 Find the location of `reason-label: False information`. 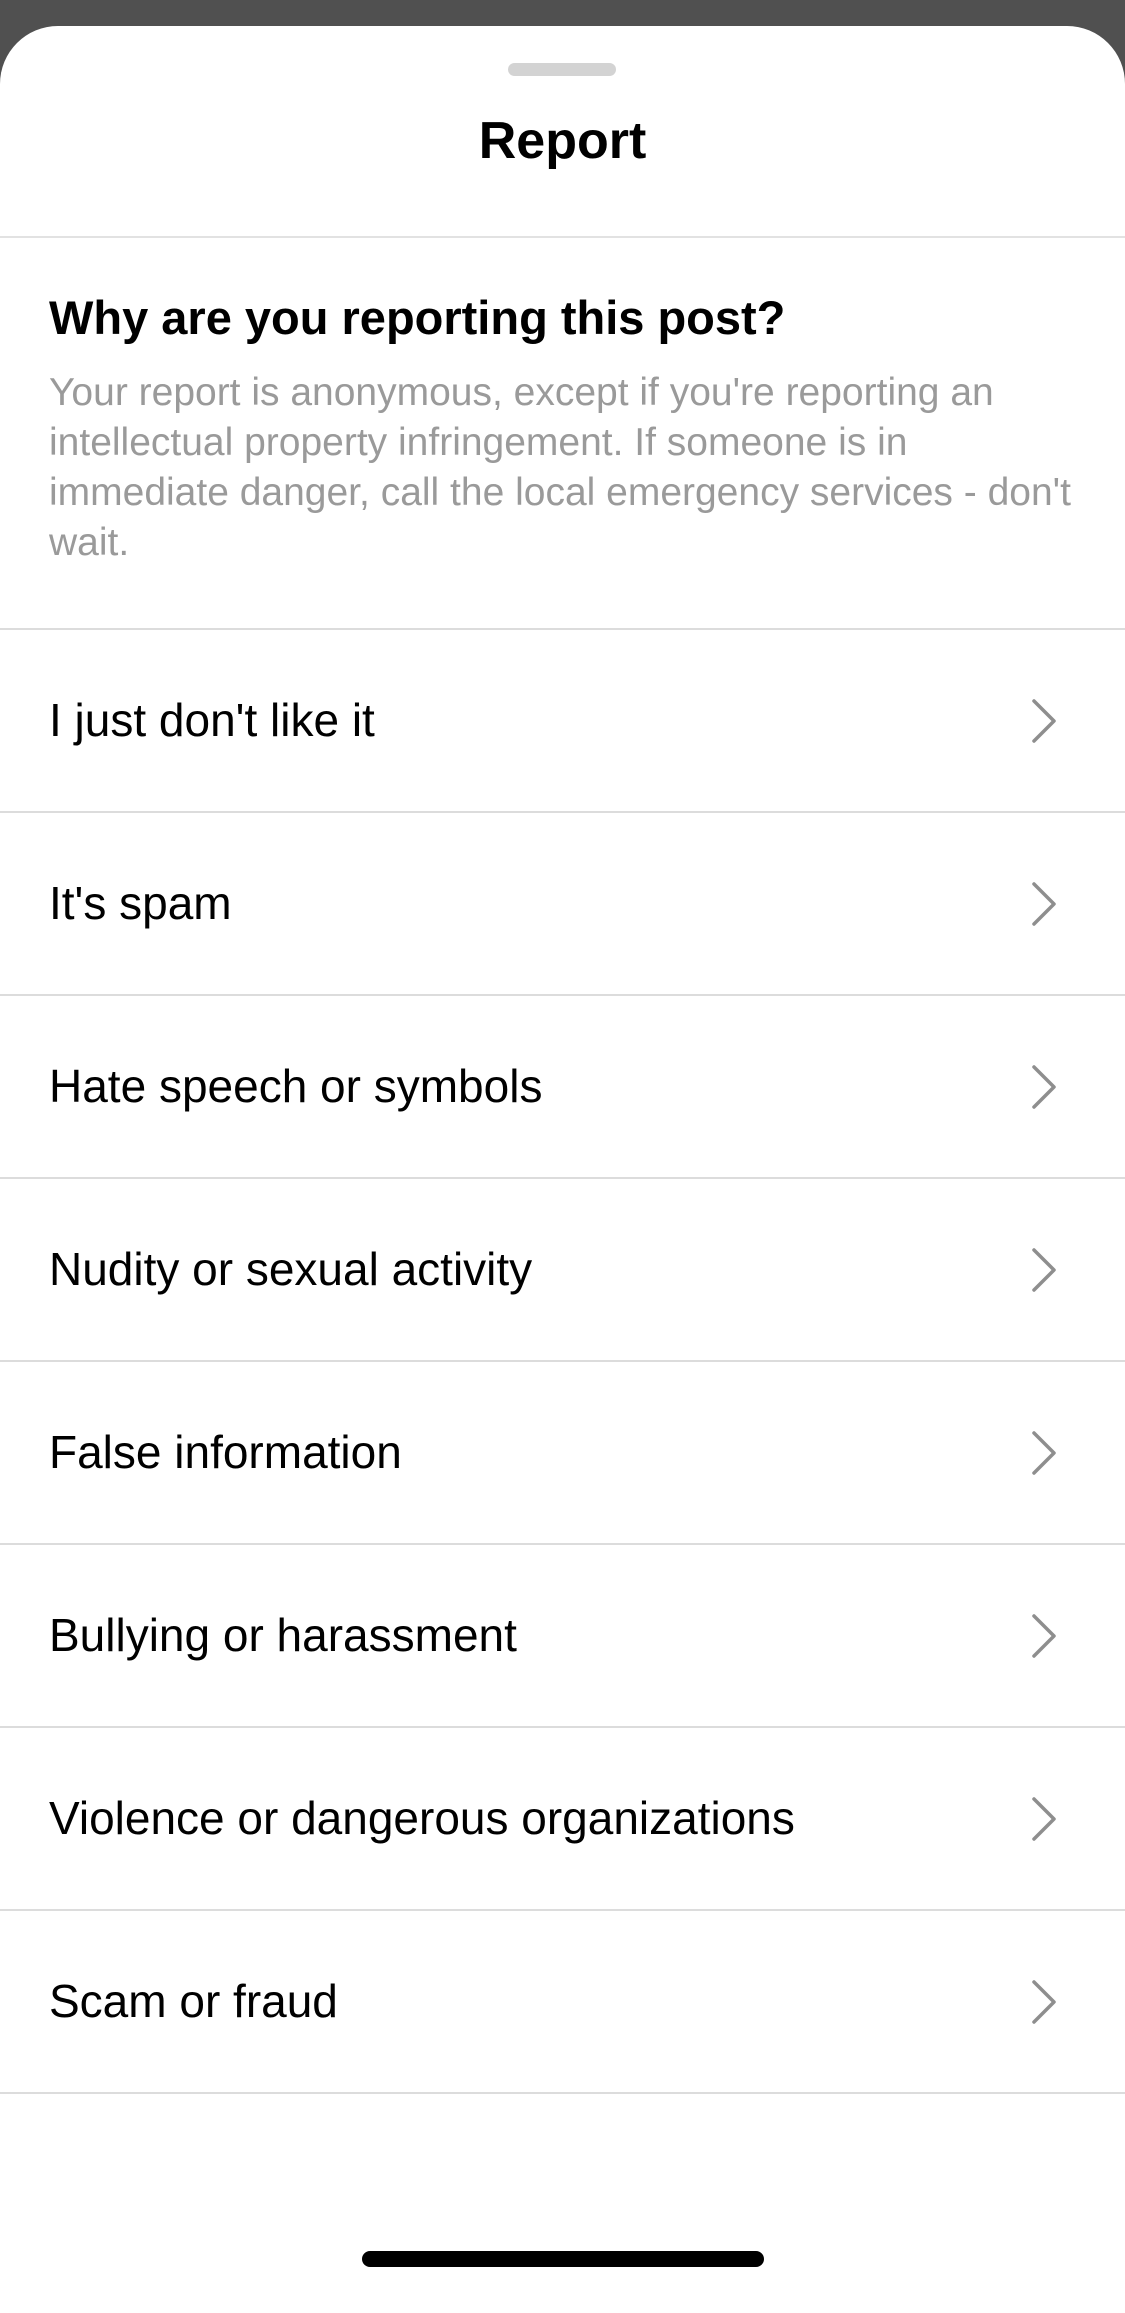

reason-label: False information is located at coordinates (225, 1452).